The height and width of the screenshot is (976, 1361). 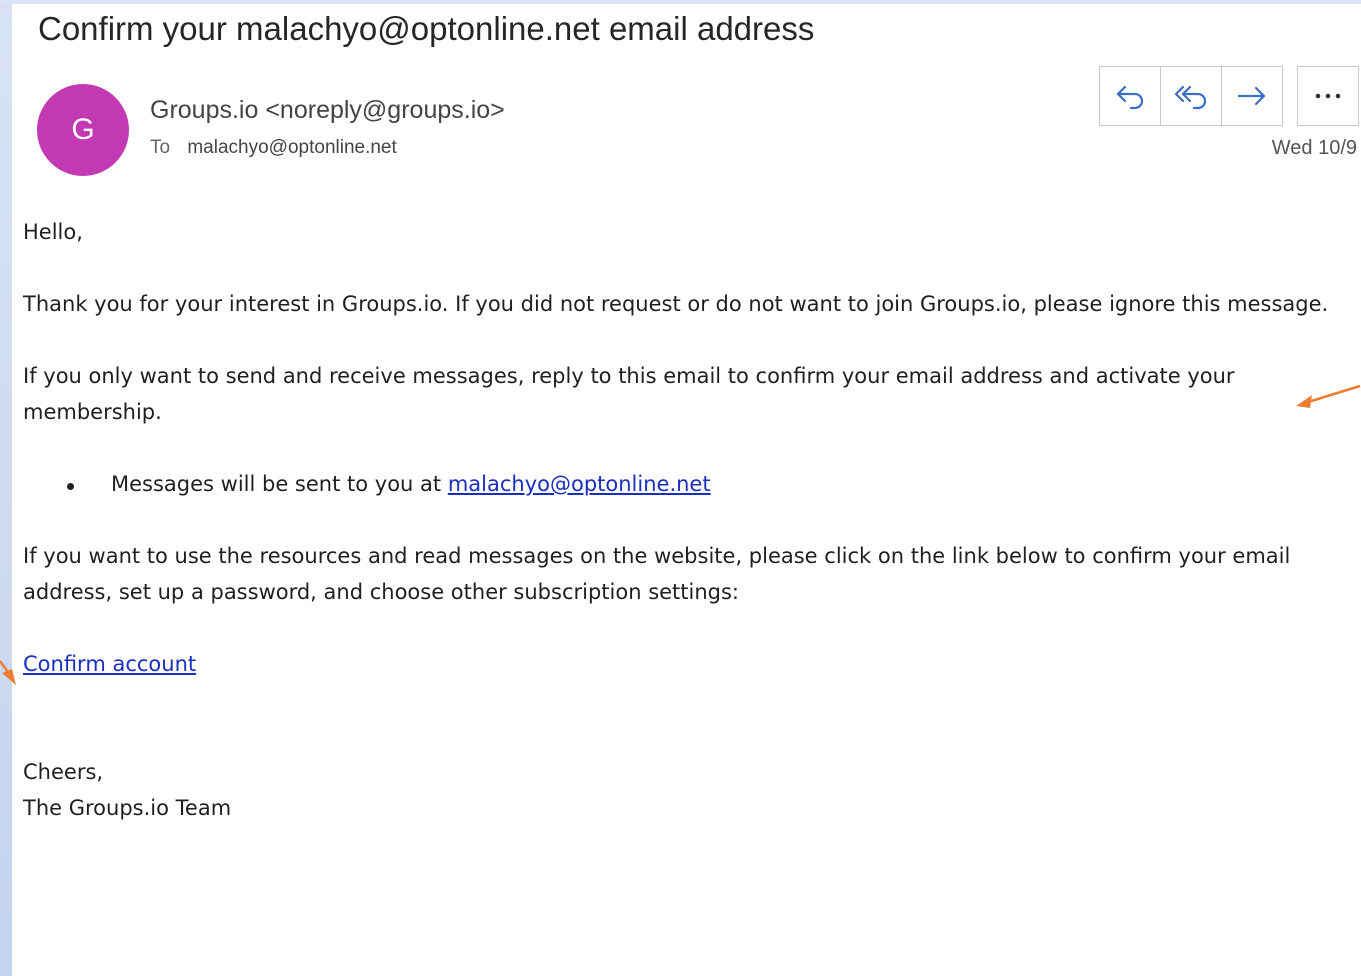 I want to click on to-label: To, so click(x=160, y=147).